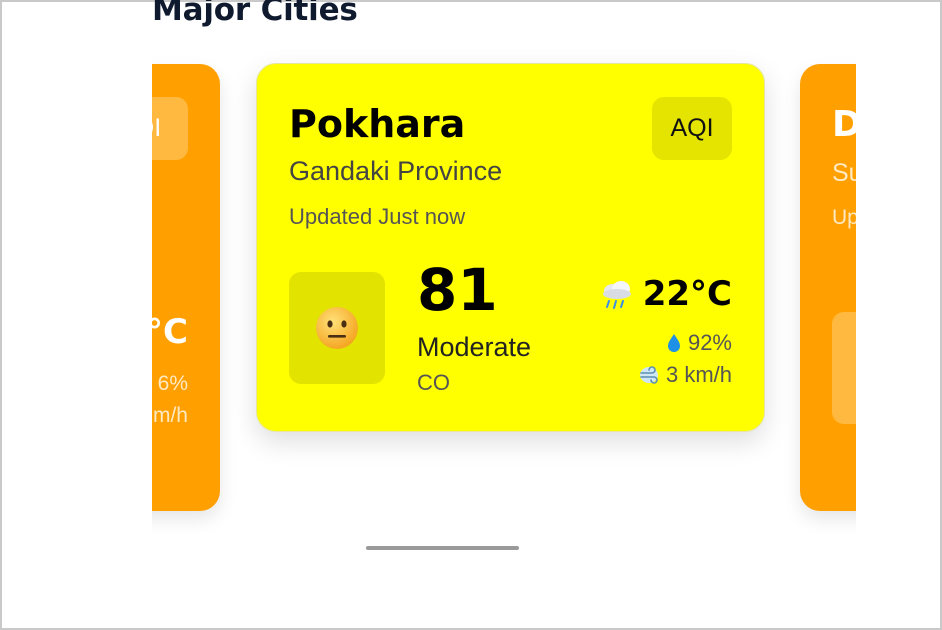 The height and width of the screenshot is (630, 942). I want to click on wind-value: 3 km/h, so click(698, 374).